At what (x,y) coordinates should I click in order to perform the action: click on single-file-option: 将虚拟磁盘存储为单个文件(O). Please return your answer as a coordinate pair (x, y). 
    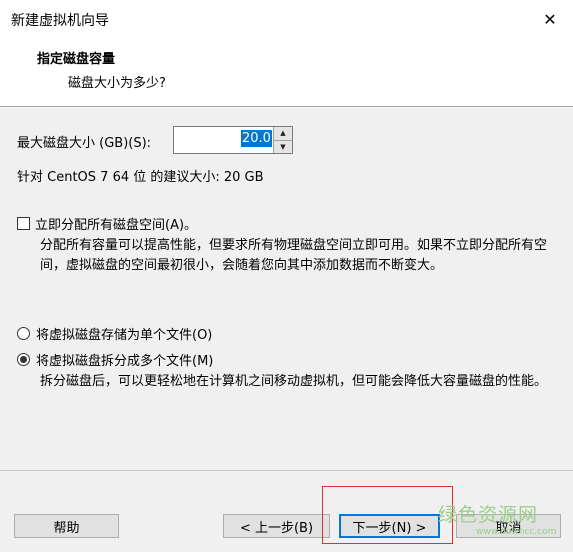
    Looking at the image, I should click on (114, 333).